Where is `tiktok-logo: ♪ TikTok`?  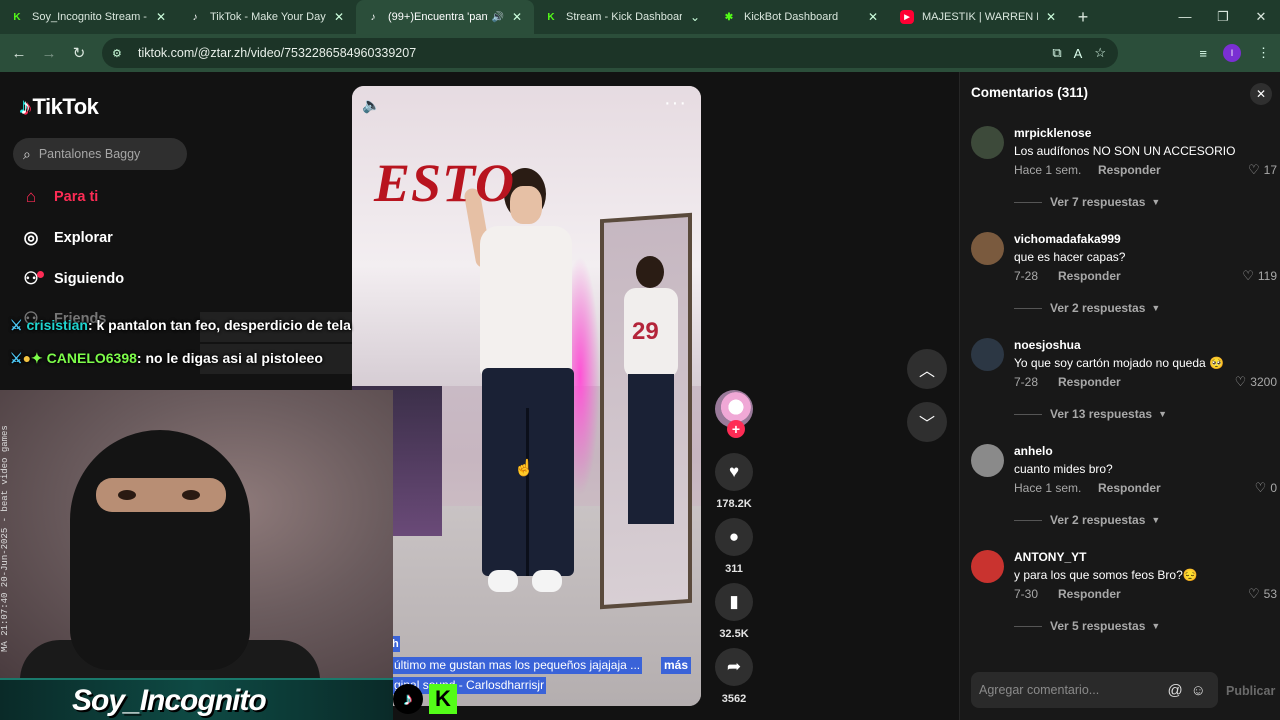
tiktok-logo: ♪ TikTok is located at coordinates (59, 107).